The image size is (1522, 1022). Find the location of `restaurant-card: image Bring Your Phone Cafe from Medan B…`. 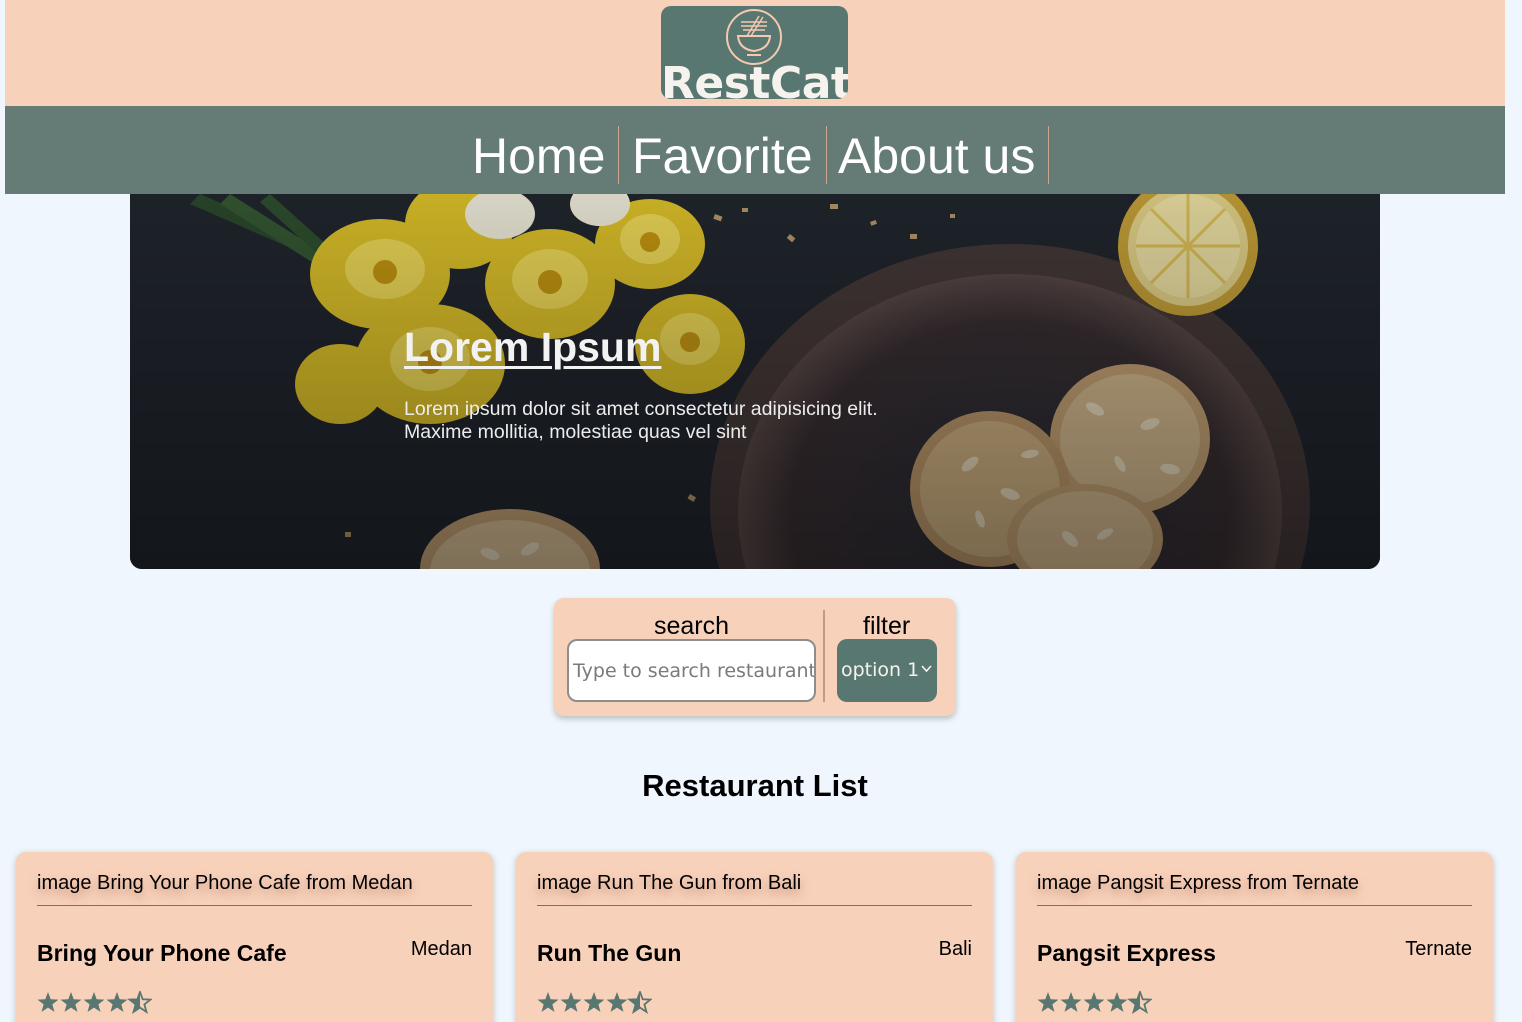

restaurant-card: image Bring Your Phone Cafe from Medan B… is located at coordinates (254, 937).